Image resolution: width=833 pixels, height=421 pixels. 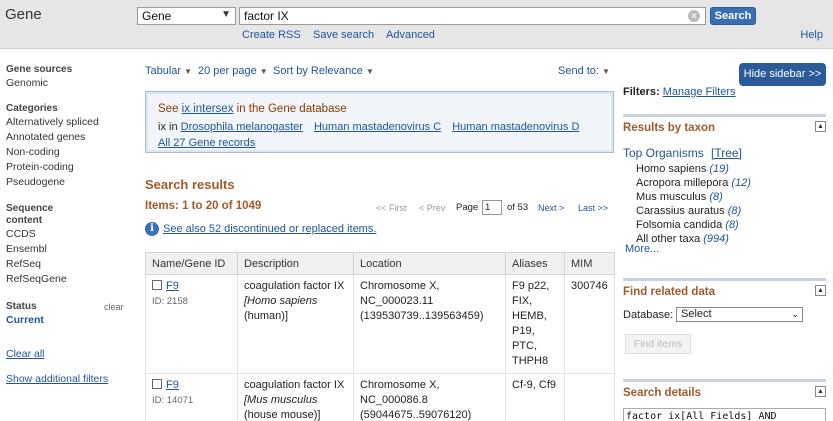 What do you see at coordinates (472, 16) in the screenshot?
I see `search-input: factor IX ✕` at bounding box center [472, 16].